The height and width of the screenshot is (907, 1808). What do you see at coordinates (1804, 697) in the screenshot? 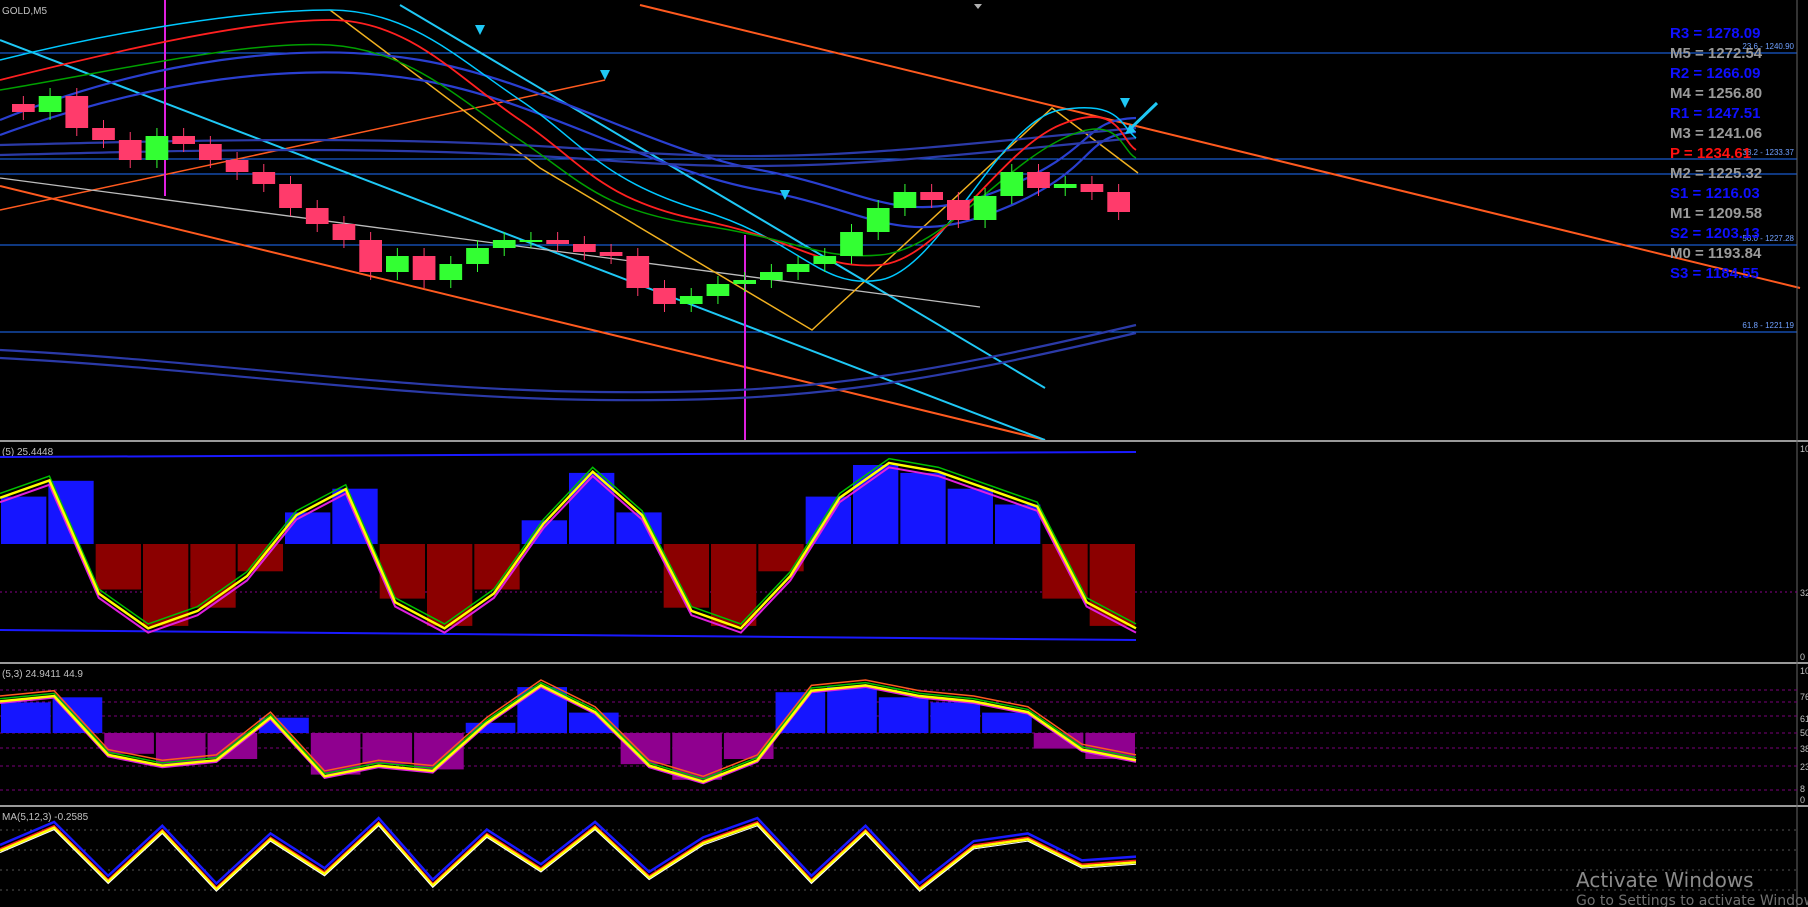
I see `axis-tick-label: 76` at bounding box center [1804, 697].